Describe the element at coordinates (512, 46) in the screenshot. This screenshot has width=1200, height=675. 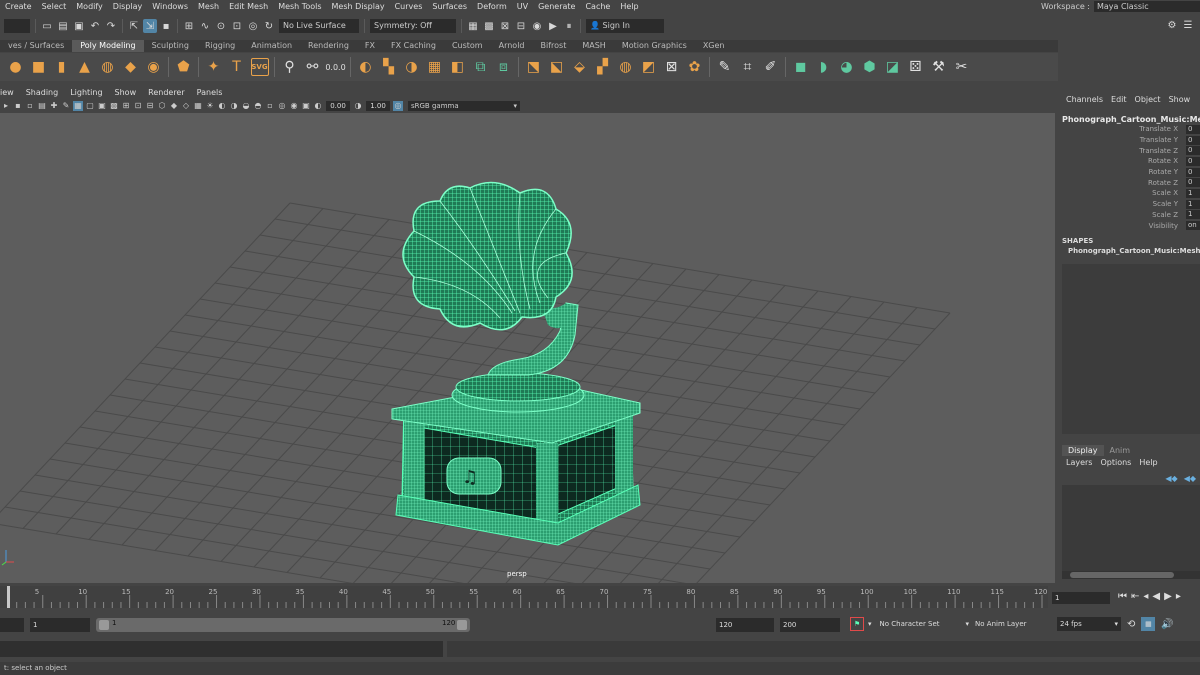
I see `tab-arnold: Arnold` at that location.